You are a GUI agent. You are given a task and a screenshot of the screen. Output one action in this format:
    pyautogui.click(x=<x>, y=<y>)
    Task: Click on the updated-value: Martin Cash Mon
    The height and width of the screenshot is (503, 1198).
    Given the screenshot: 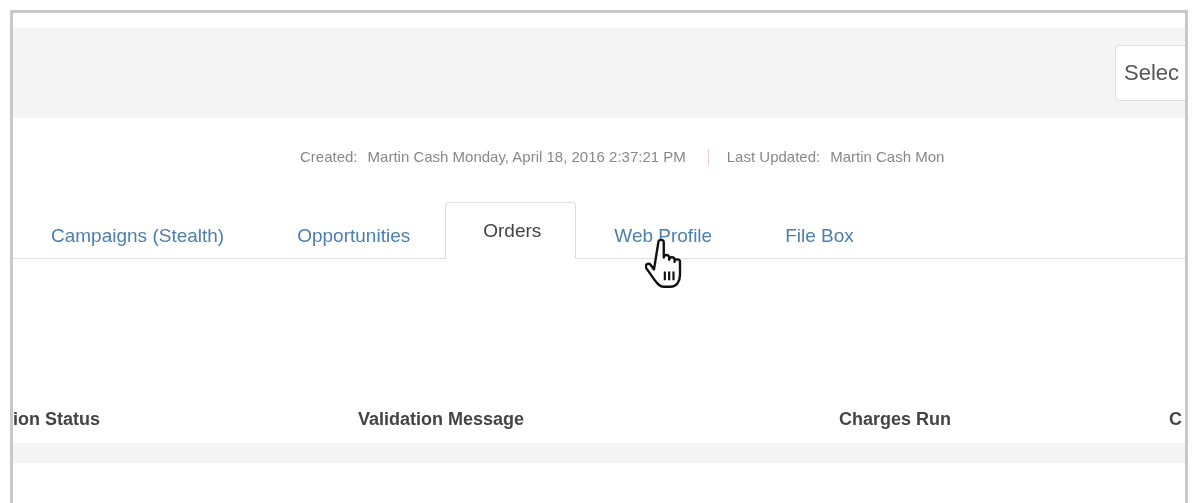 What is the action you would take?
    pyautogui.click(x=887, y=156)
    